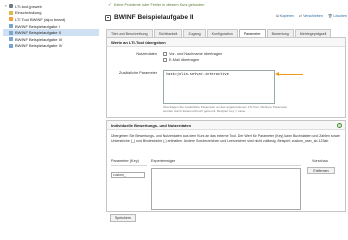 The height and width of the screenshot is (240, 348). What do you see at coordinates (39, 46) in the screenshot?
I see `tree-item-label: BWINF Beispielaufgabe IV` at bounding box center [39, 46].